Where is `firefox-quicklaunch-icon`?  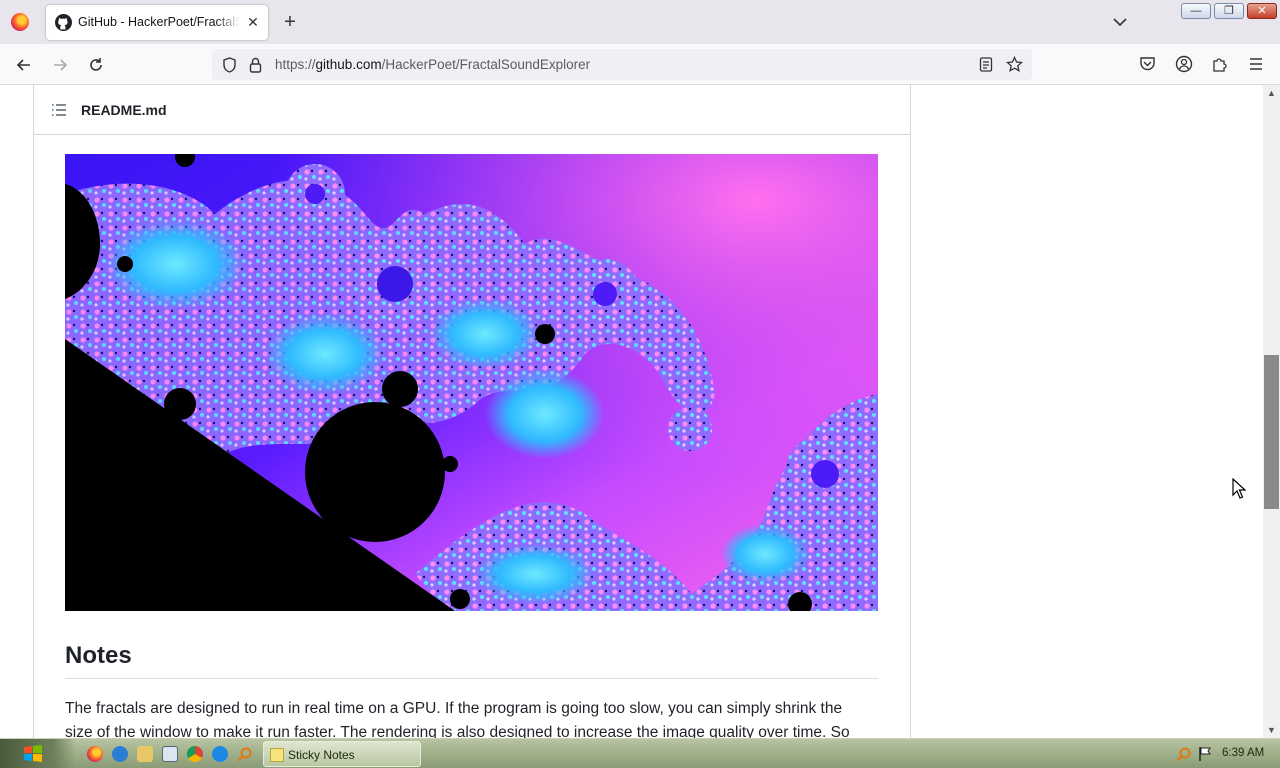
firefox-quicklaunch-icon is located at coordinates (95, 754).